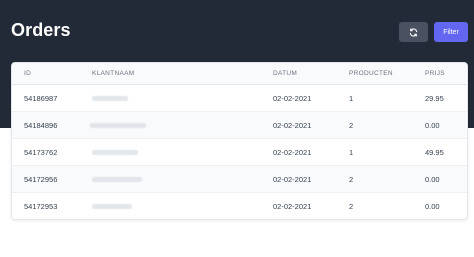 The width and height of the screenshot is (474, 257). Describe the element at coordinates (239, 152) in the screenshot. I see `table-row: 54173762 02-02-2021 1 49.95` at that location.